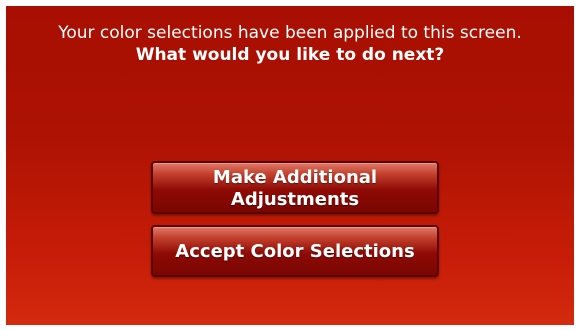  Describe the element at coordinates (295, 199) in the screenshot. I see `adjust-button-label-line2: Adjustments` at that location.